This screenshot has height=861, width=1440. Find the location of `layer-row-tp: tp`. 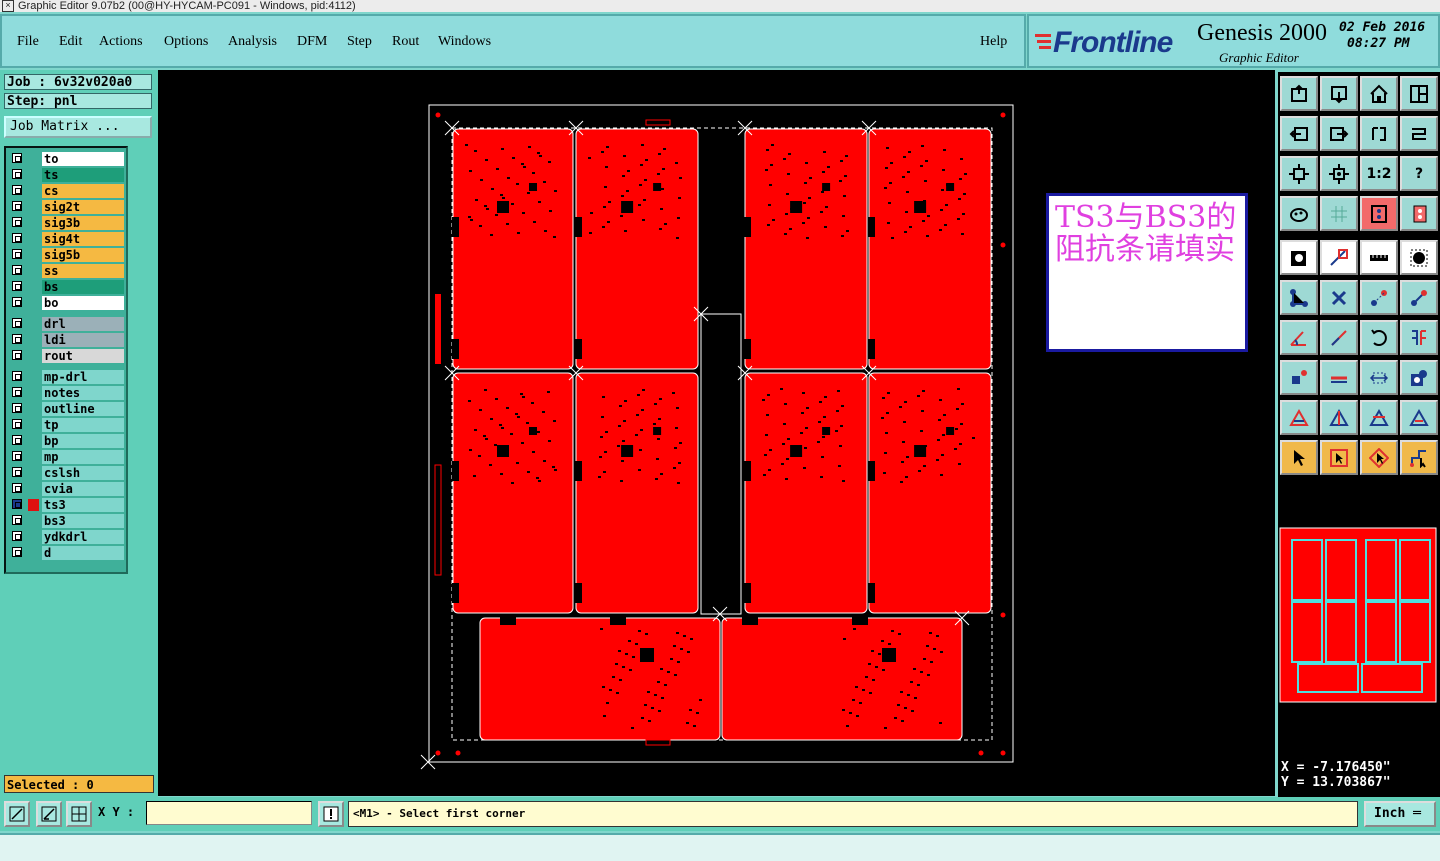

layer-row-tp: tp is located at coordinates (67, 425).